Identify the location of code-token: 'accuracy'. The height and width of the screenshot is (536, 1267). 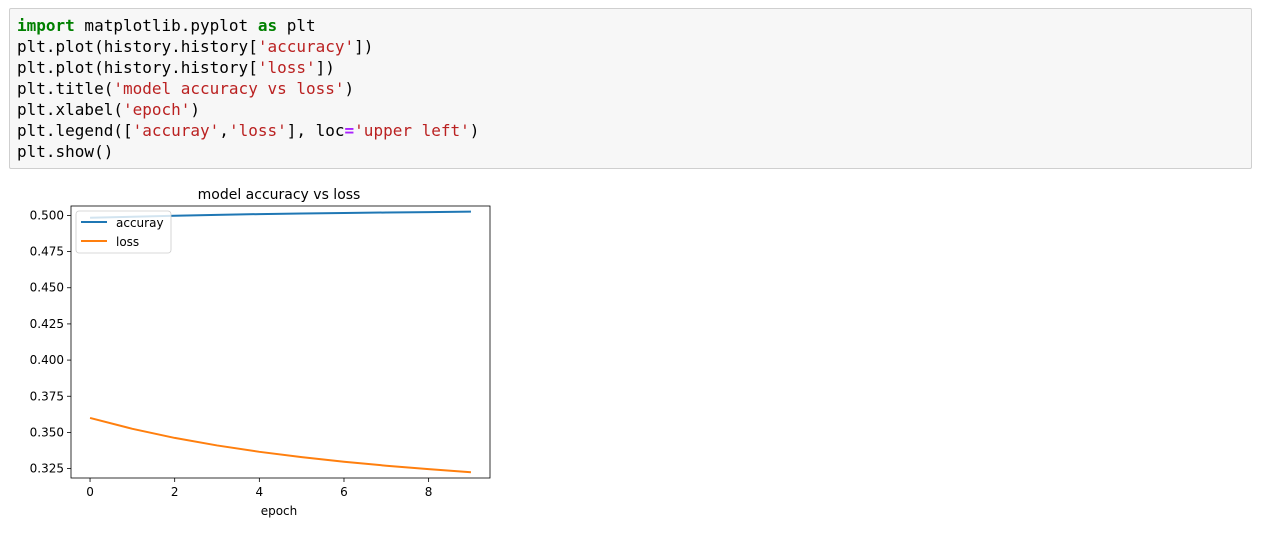
(306, 46).